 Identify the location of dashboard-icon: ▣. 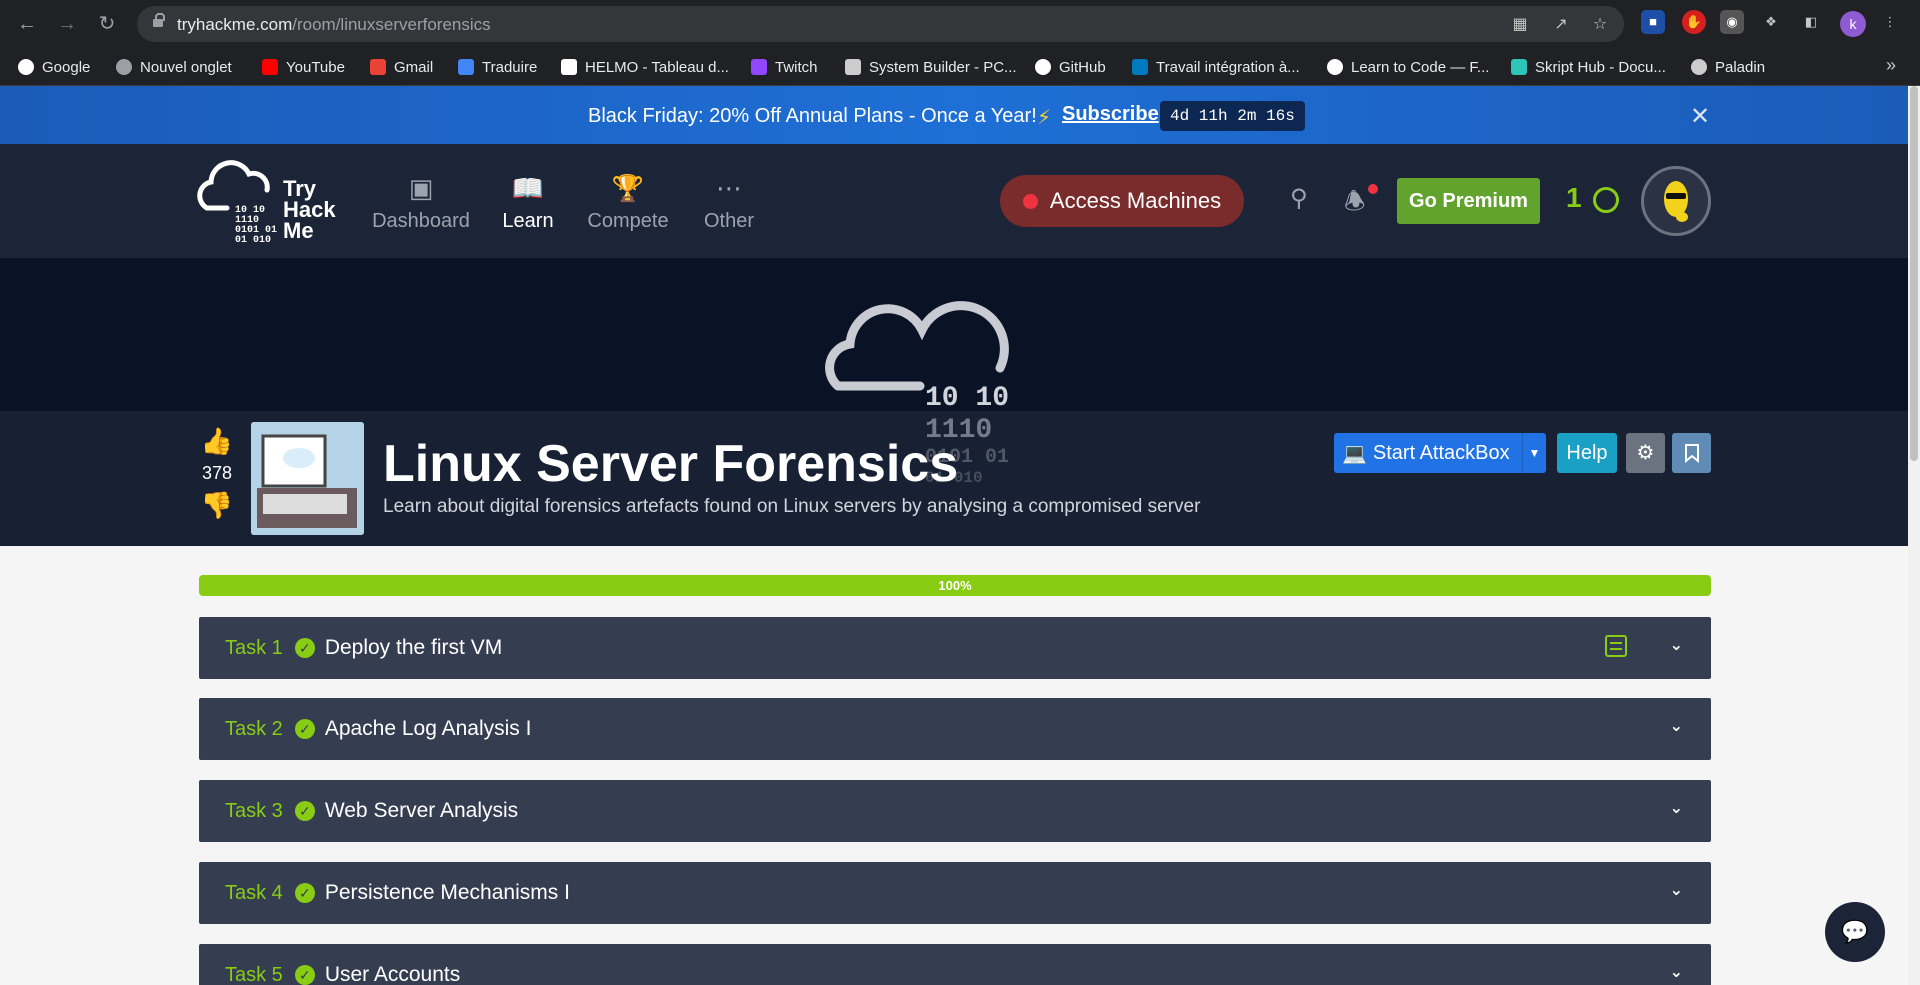
(421, 188).